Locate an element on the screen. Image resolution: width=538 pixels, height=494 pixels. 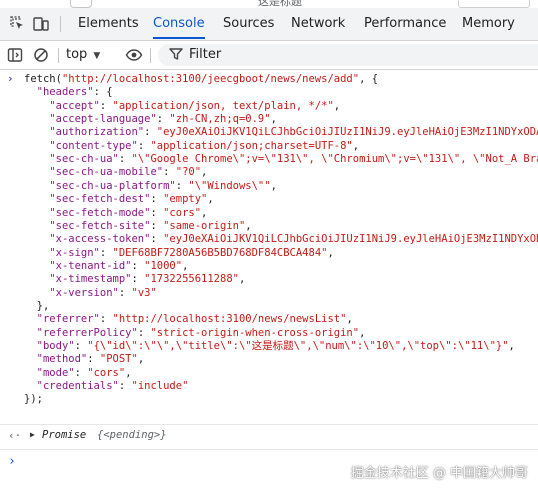
code-token: "strict-origin-when-cross-origin" is located at coordinates (255, 332).